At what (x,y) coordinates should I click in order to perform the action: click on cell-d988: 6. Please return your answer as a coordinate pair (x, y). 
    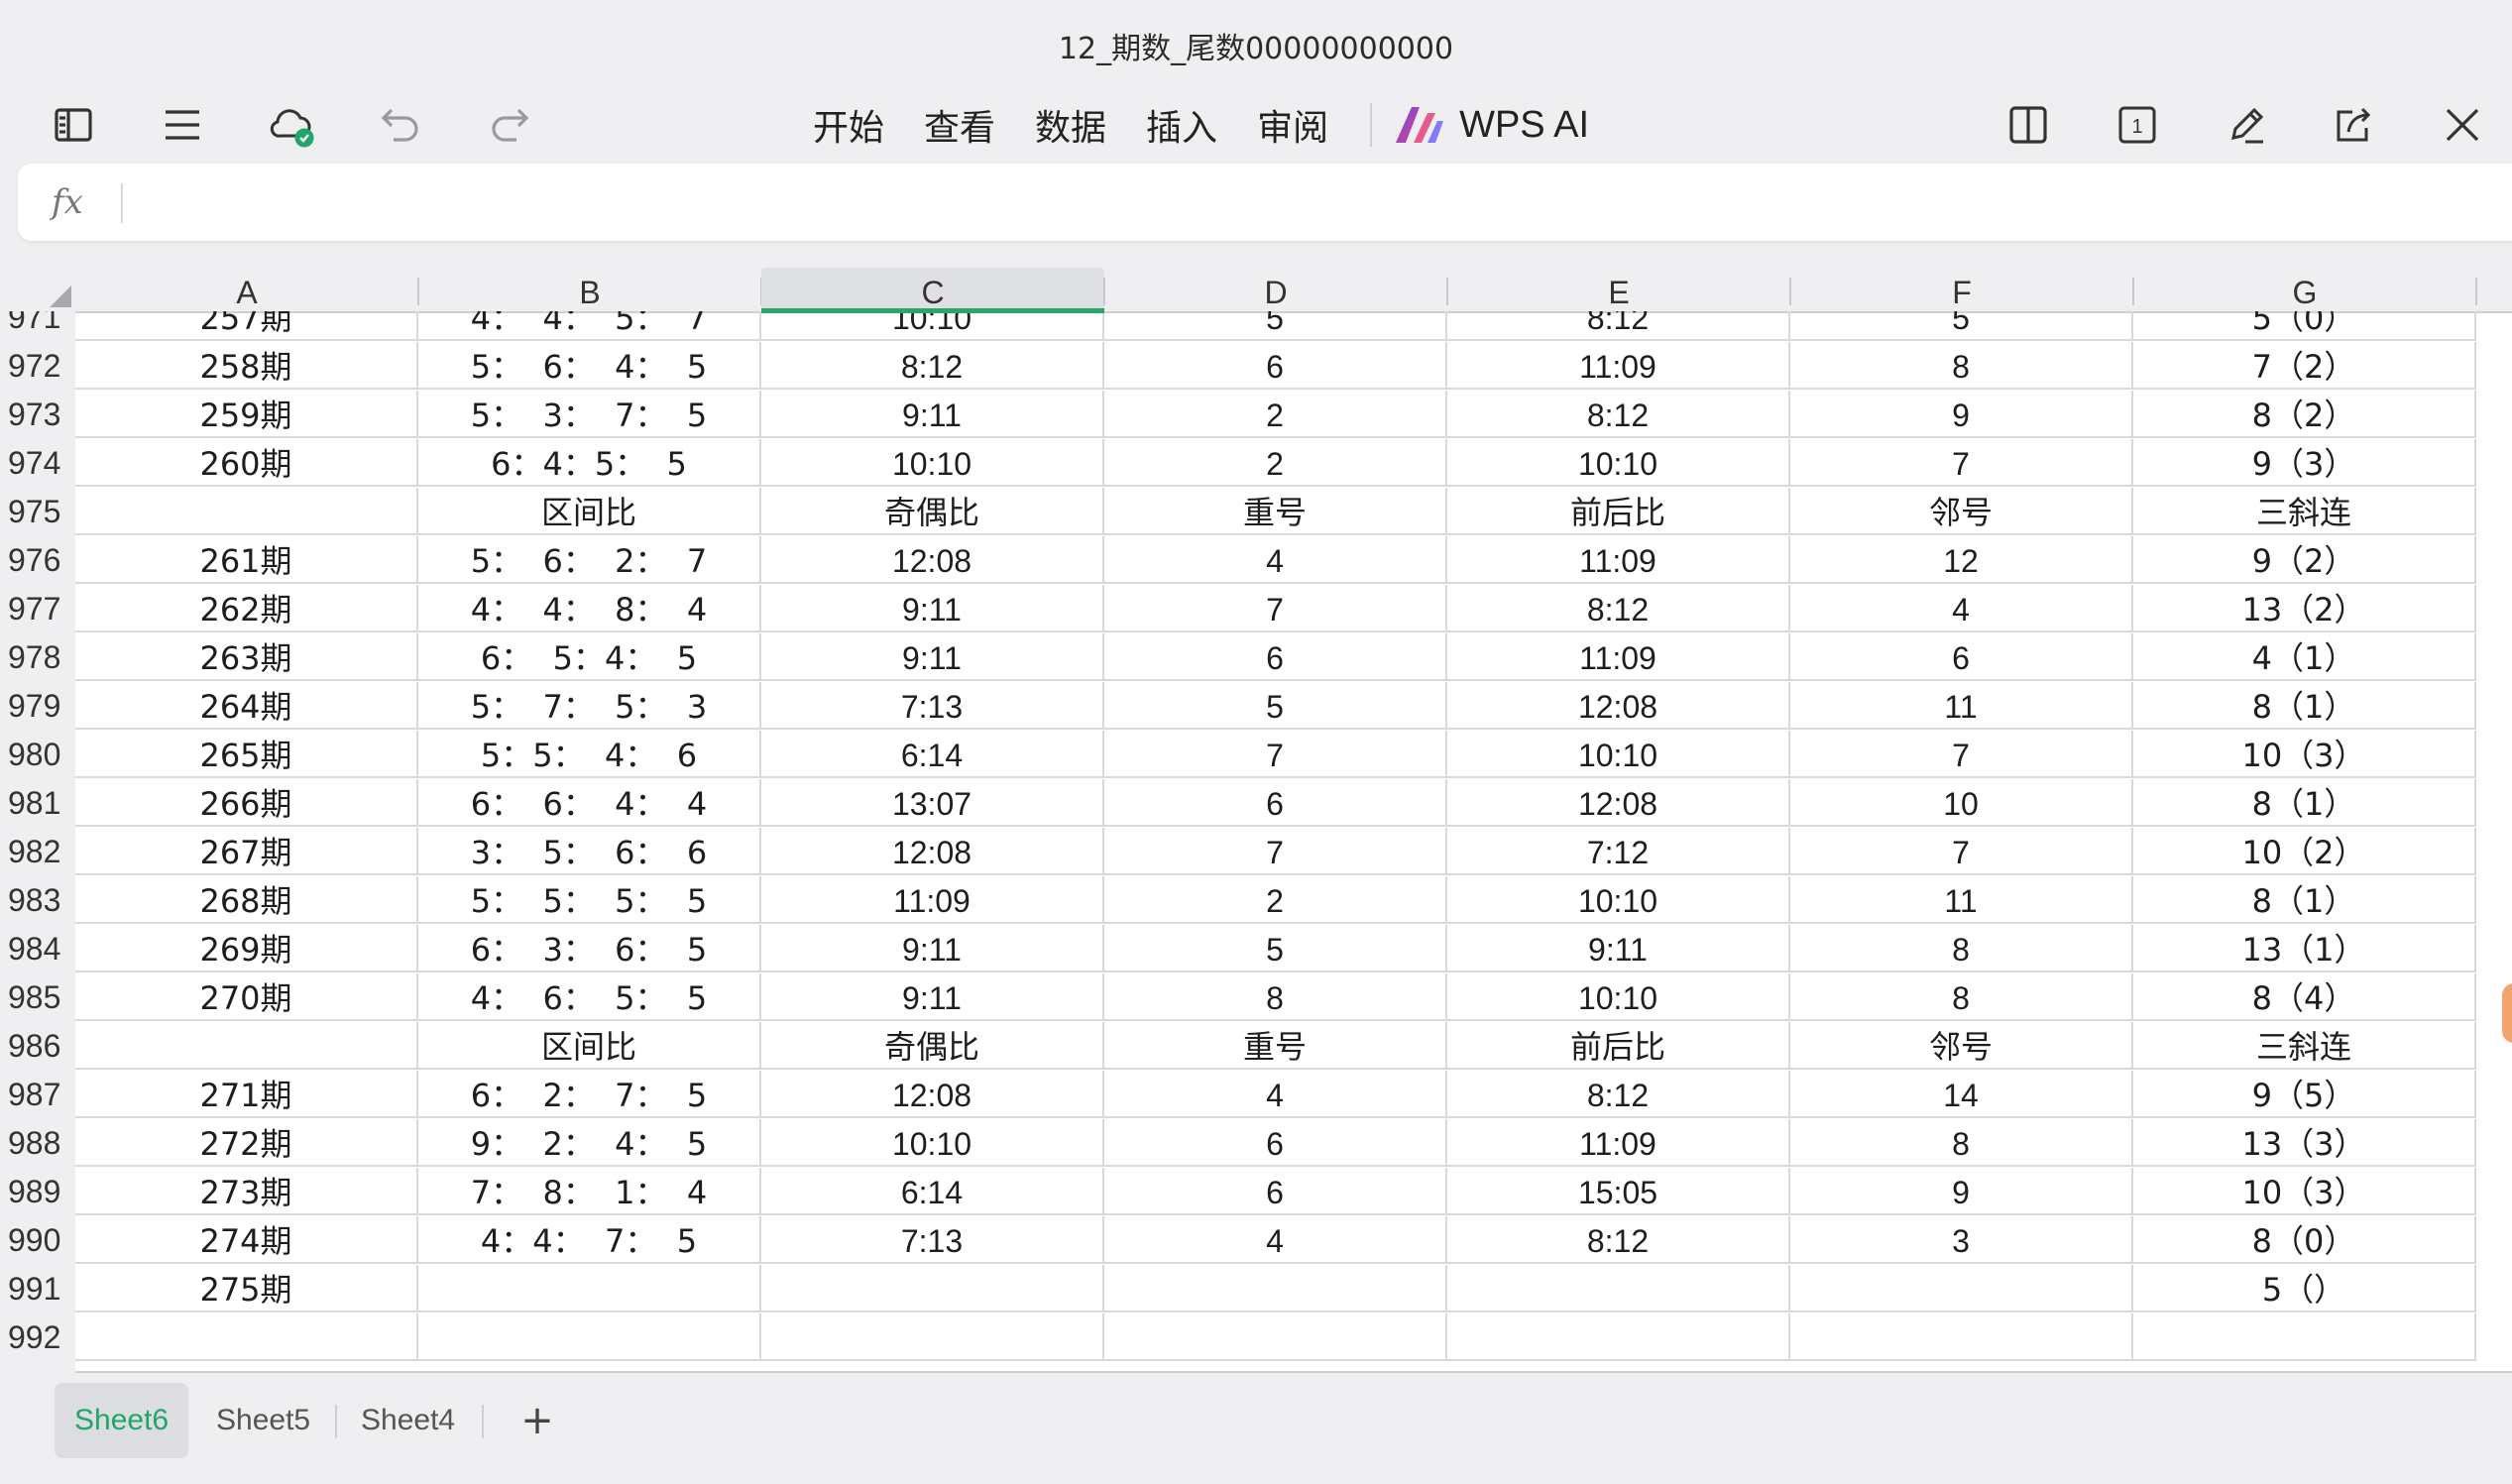
    Looking at the image, I should click on (1275, 1143).